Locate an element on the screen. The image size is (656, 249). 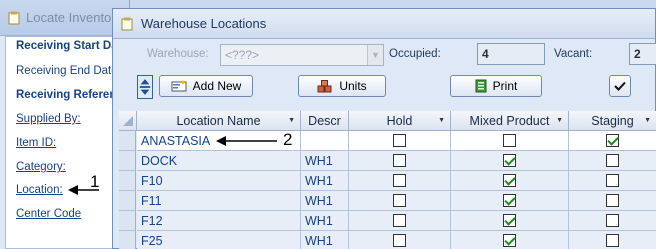
up-down-arrows-icon is located at coordinates (145, 87).